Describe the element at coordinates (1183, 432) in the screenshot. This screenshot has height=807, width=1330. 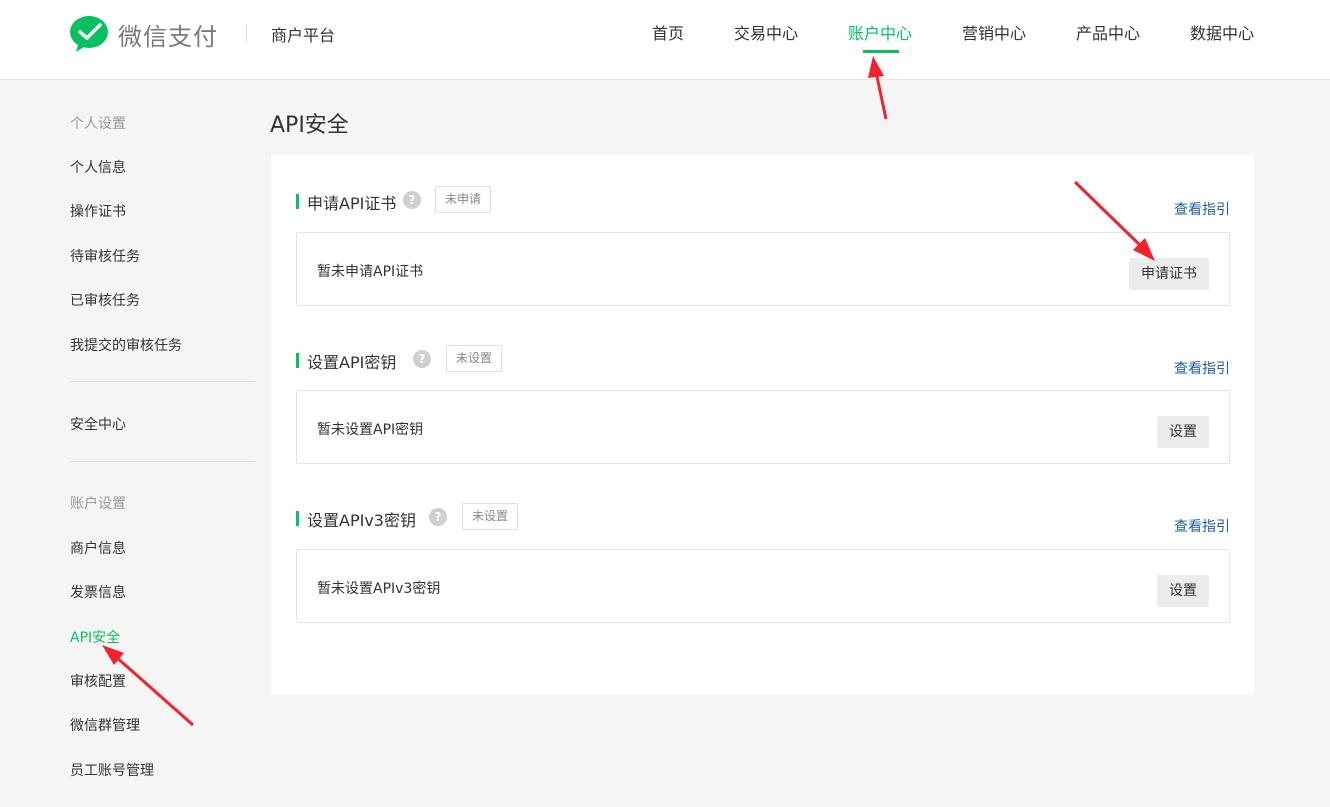
I see `set-api-key-button: 设置` at that location.